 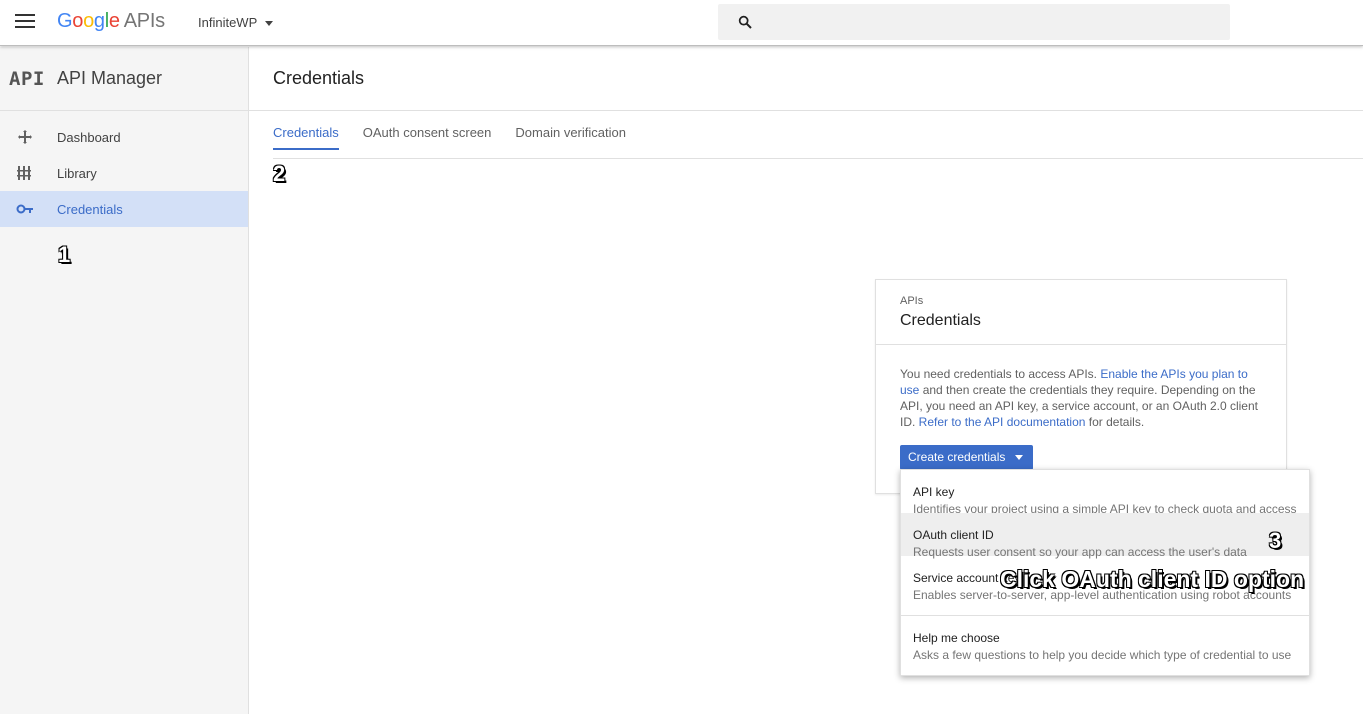 I want to click on step-2-annotation: 2, so click(x=279, y=173).